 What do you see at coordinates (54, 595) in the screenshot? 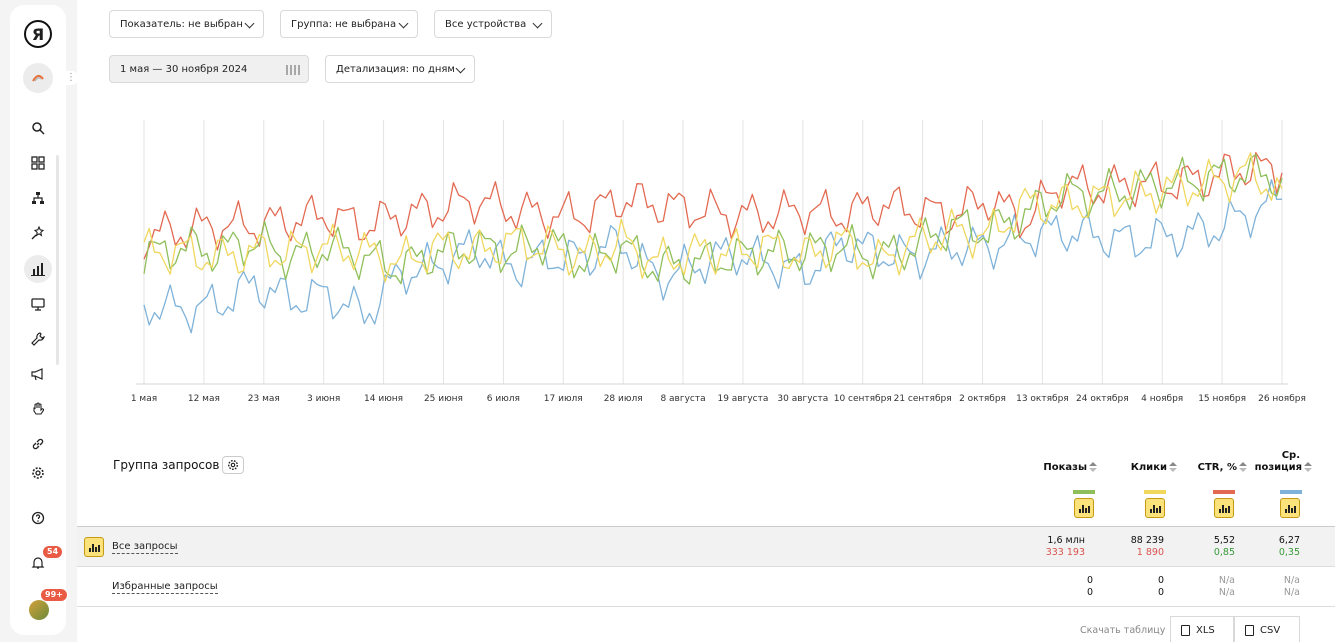
I see `user-badge: 99+` at bounding box center [54, 595].